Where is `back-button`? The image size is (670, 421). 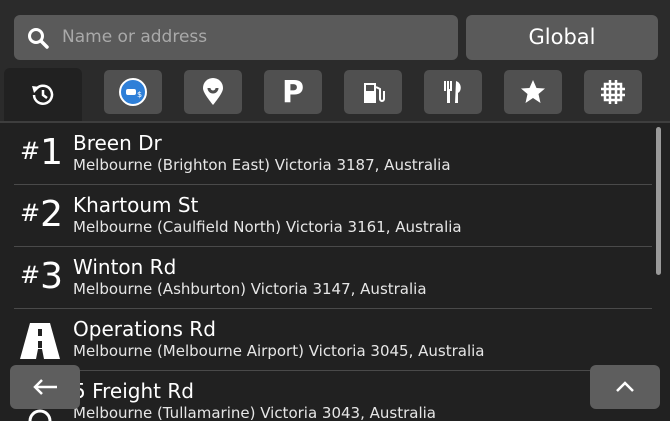
back-button is located at coordinates (45, 387).